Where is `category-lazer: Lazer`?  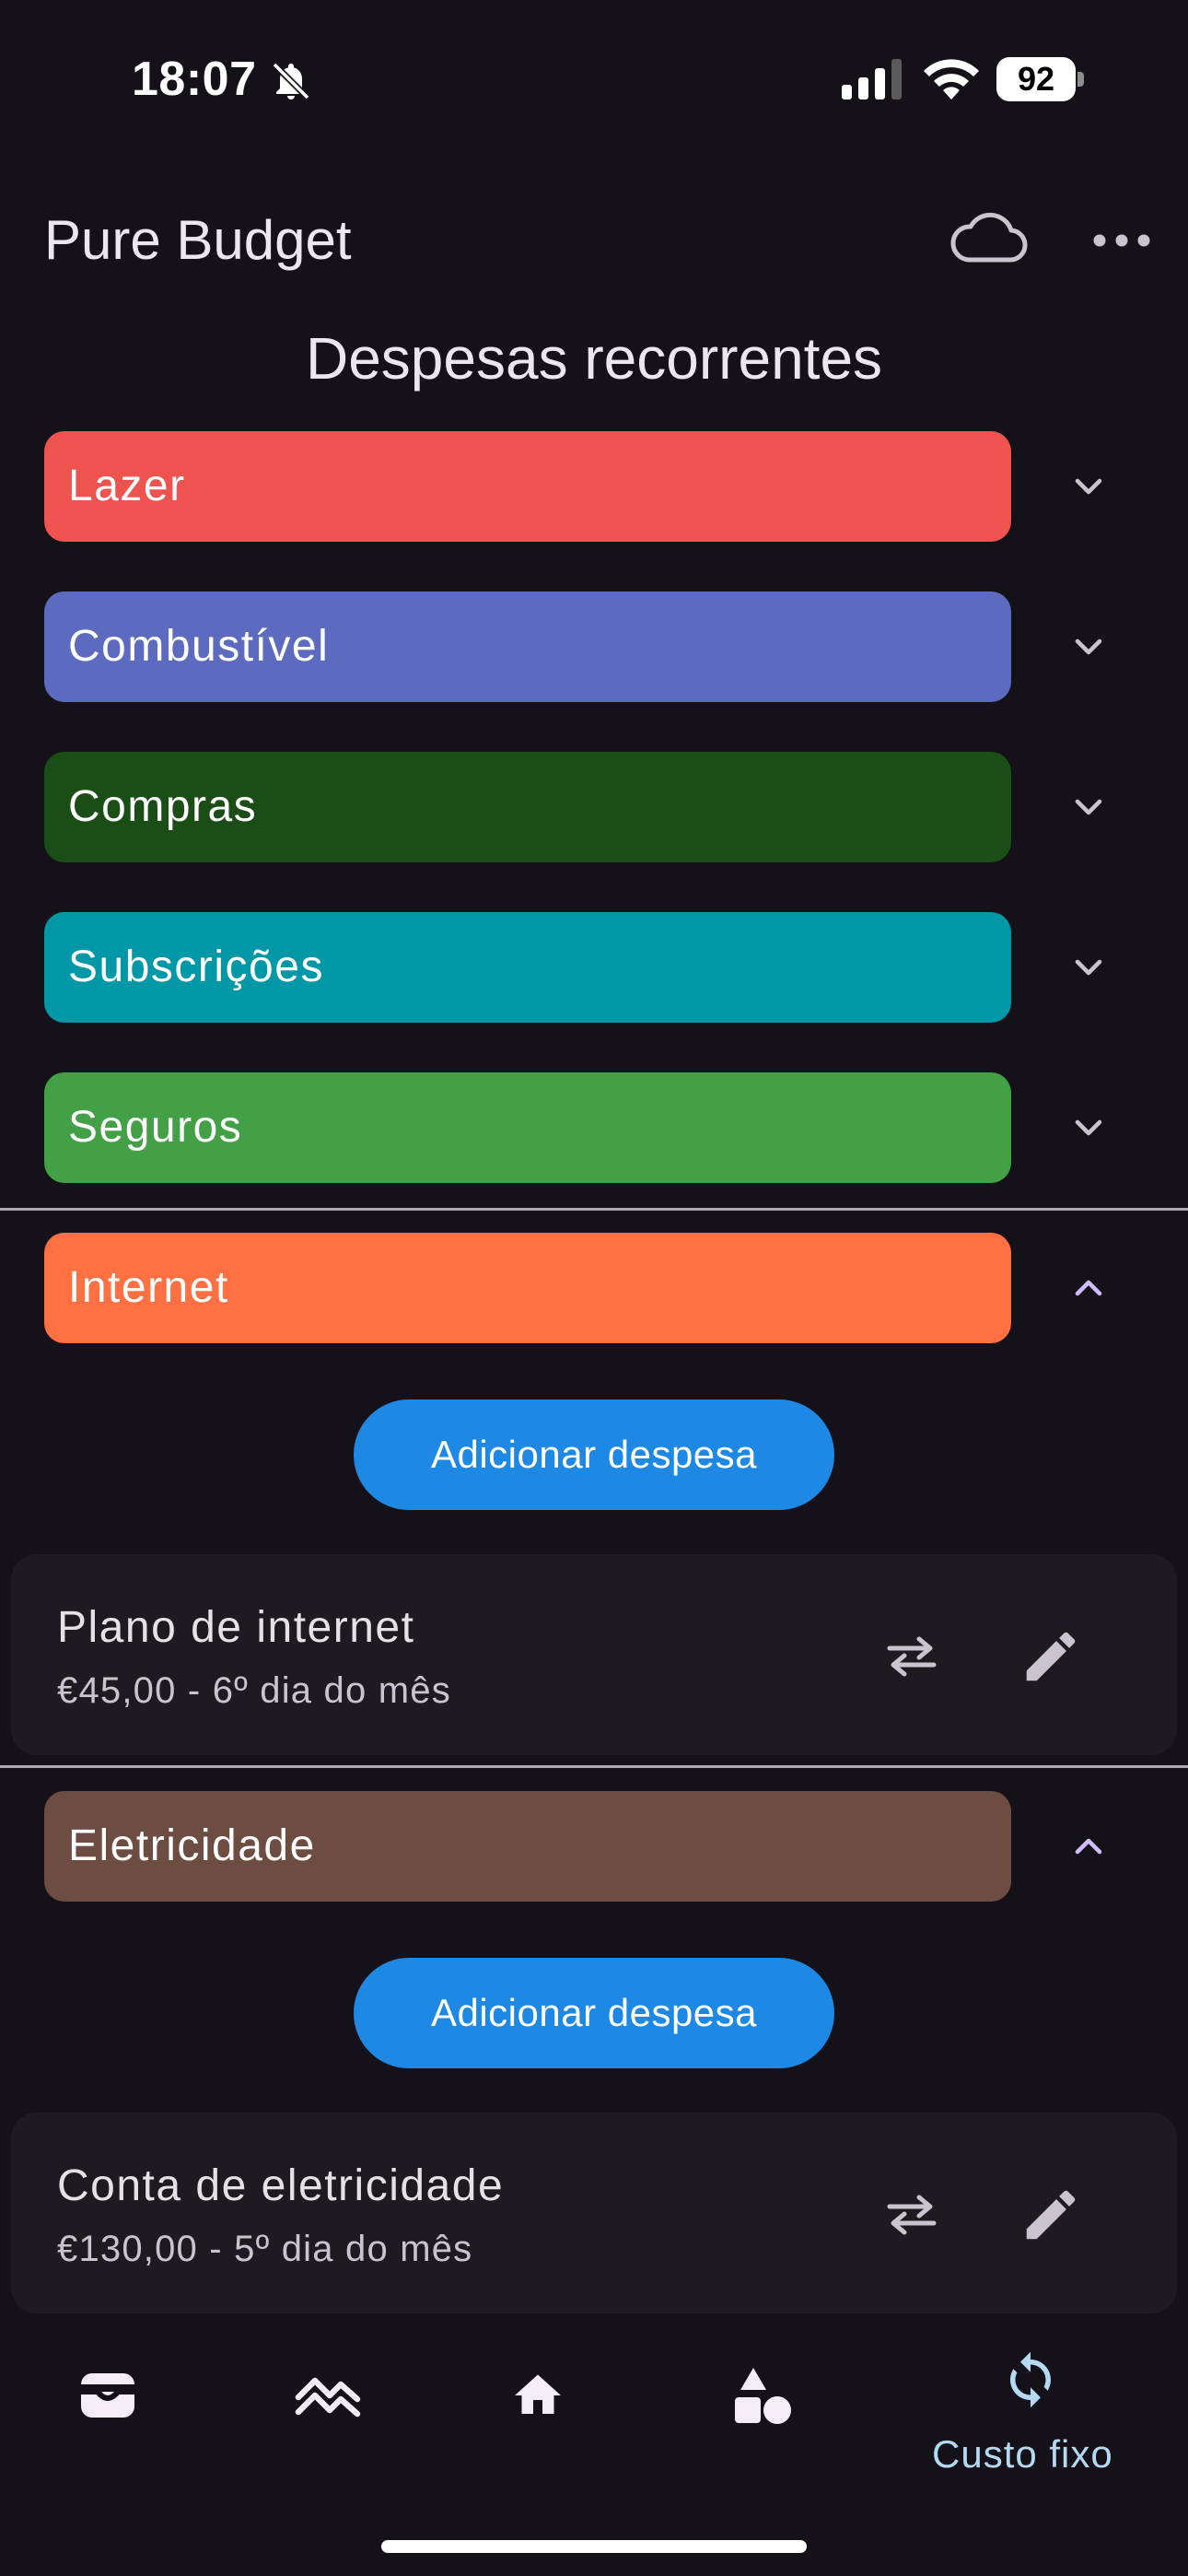
category-lazer: Lazer is located at coordinates (594, 486).